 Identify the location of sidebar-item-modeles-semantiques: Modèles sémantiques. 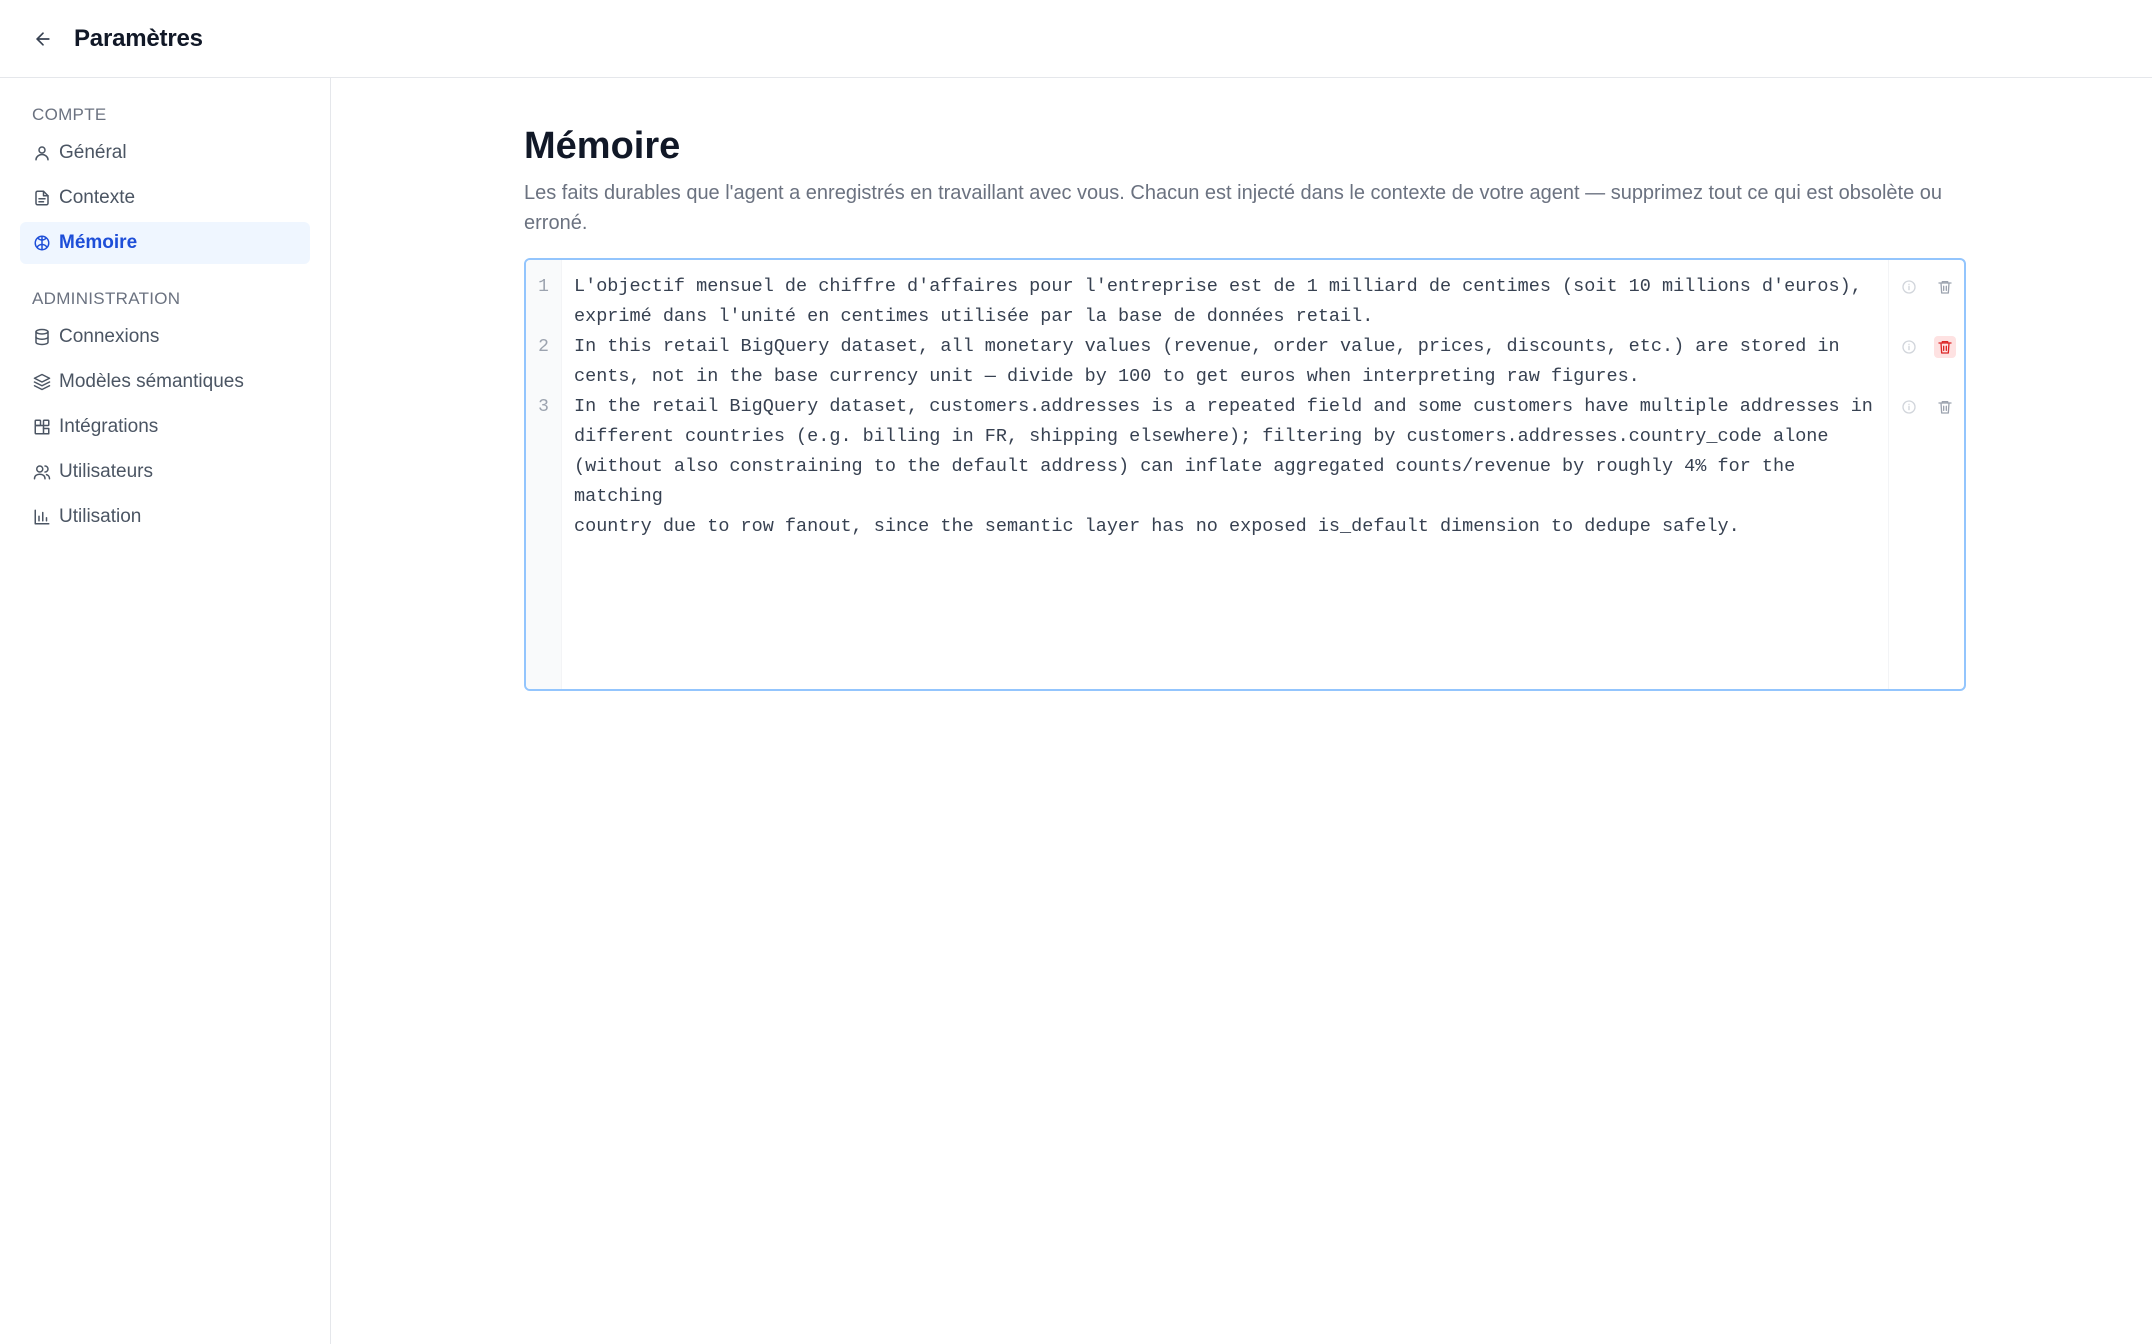
(165, 382).